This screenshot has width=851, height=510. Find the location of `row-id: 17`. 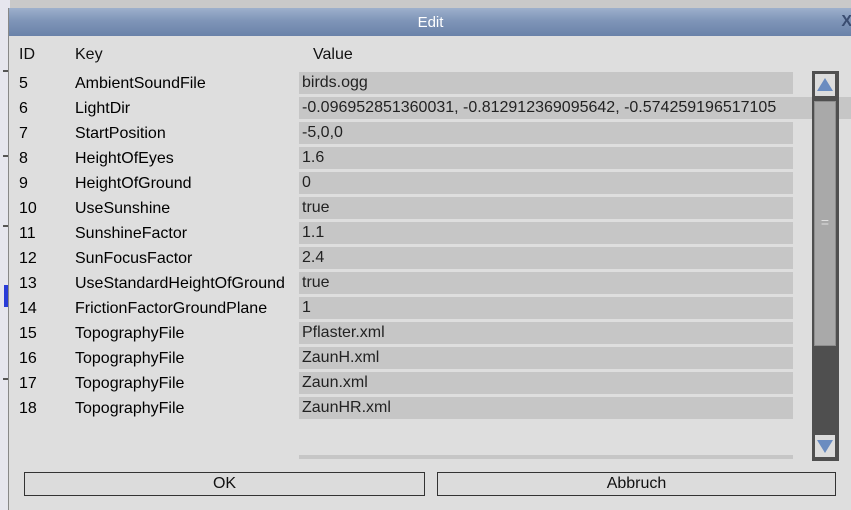

row-id: 17 is located at coordinates (28, 383).